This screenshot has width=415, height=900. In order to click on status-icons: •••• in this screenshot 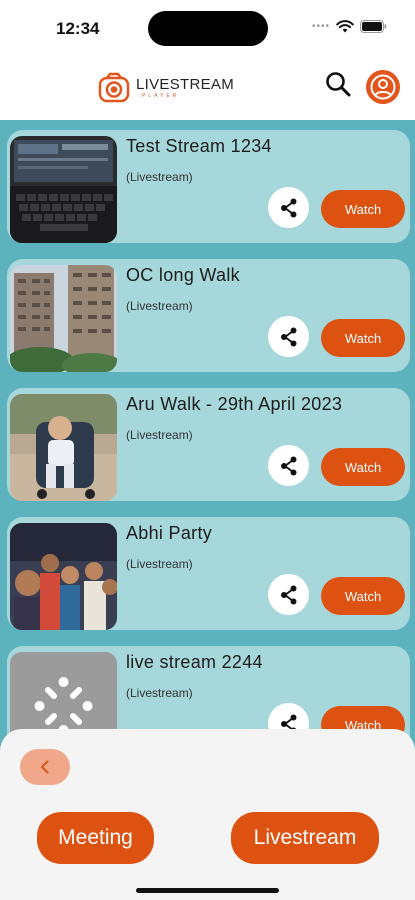, I will do `click(349, 26)`.